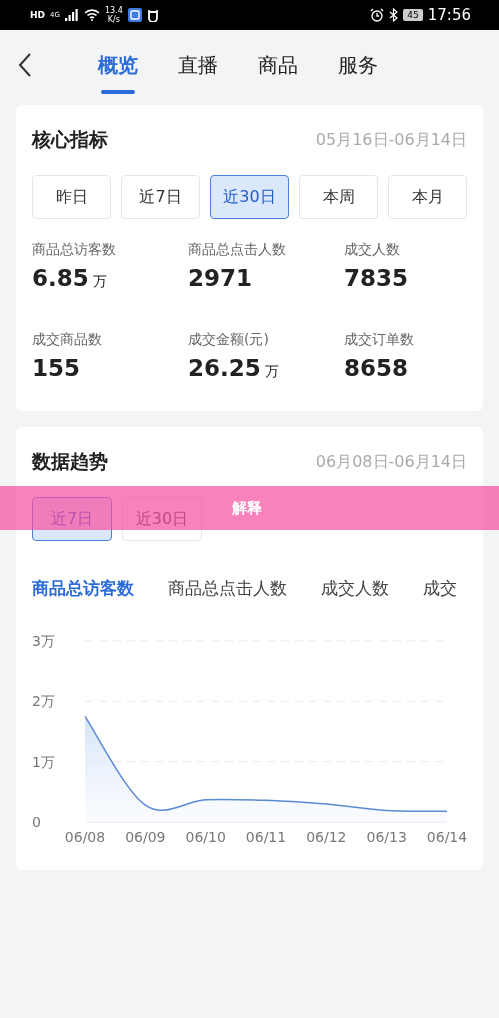 The height and width of the screenshot is (1018, 499). What do you see at coordinates (91, 15) in the screenshot?
I see `wifi-icon` at bounding box center [91, 15].